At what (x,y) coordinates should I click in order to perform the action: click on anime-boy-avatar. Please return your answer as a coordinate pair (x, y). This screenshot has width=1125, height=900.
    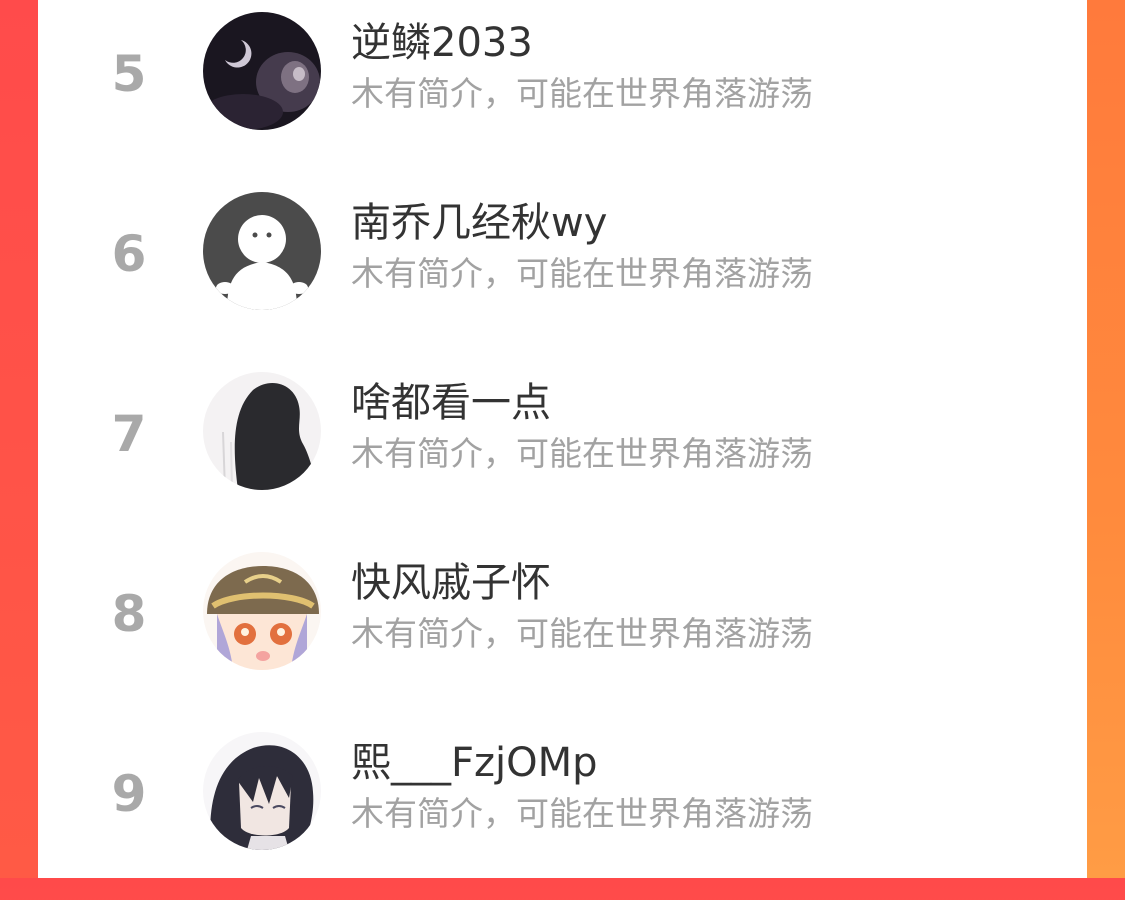
    Looking at the image, I should click on (262, 791).